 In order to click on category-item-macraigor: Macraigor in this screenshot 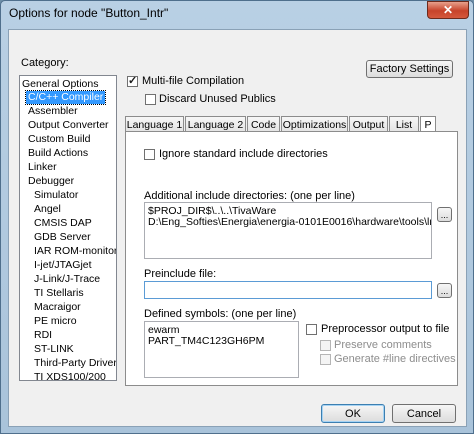, I will do `click(57, 307)`.